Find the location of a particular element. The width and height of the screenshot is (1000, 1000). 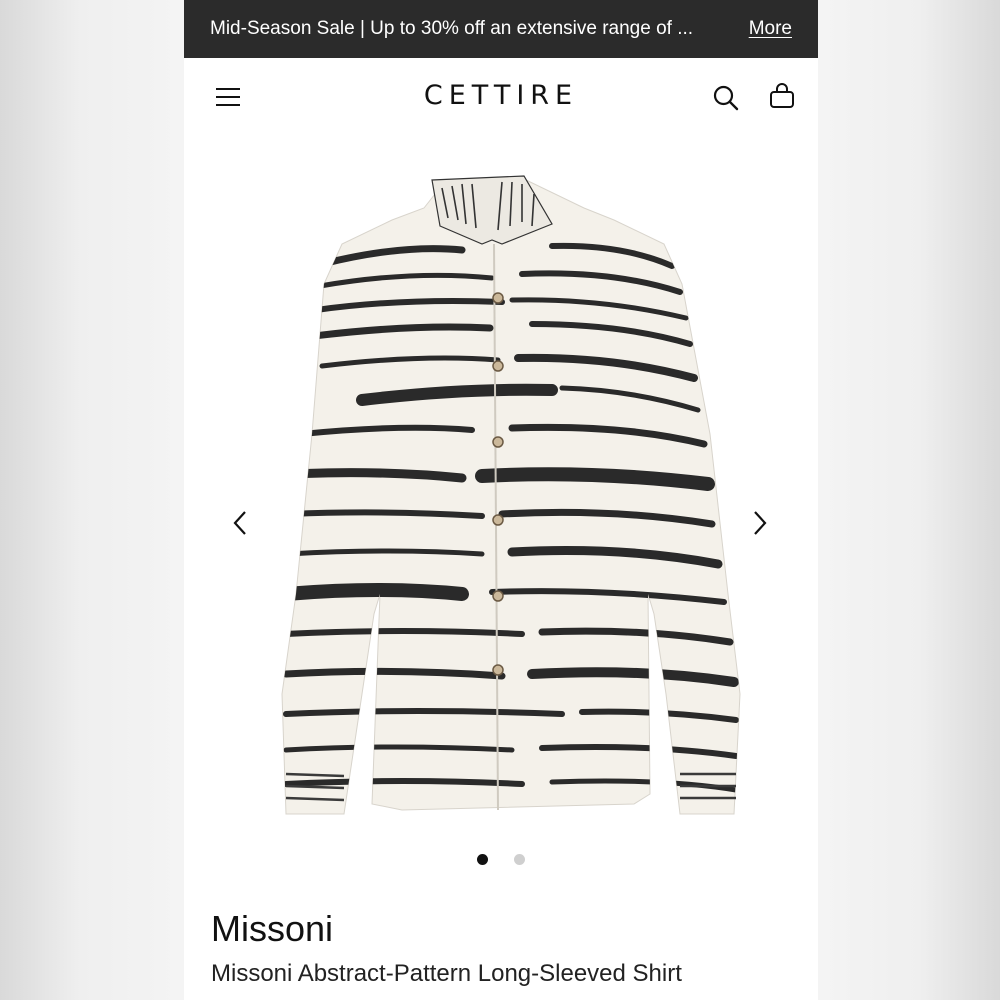

promo-more-link: More is located at coordinates (770, 29).